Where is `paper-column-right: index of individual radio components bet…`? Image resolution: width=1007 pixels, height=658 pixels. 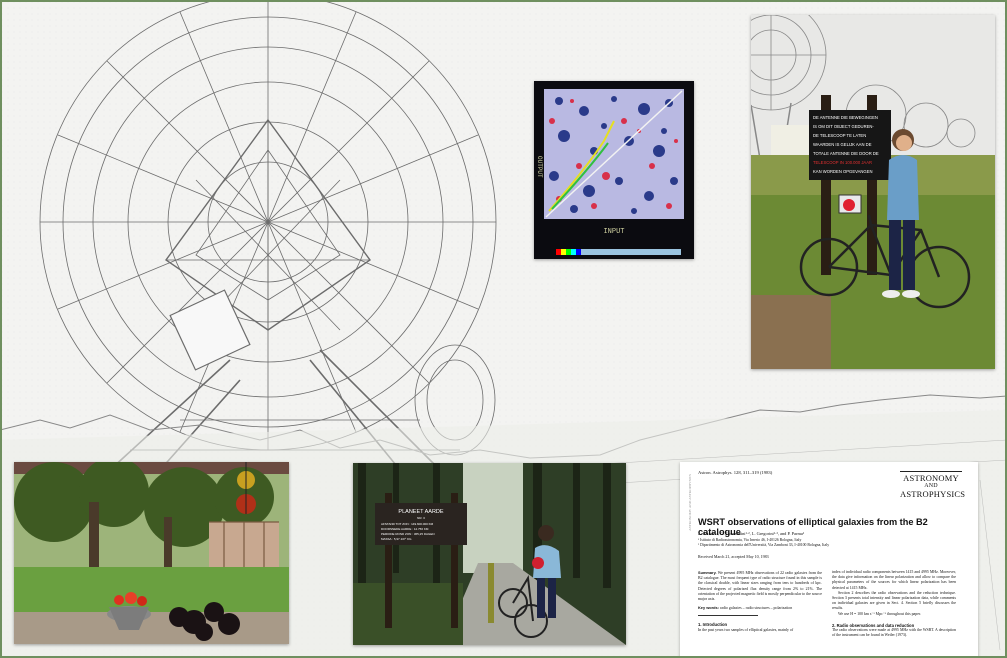
paper-column-right: index of individual radio components bet… is located at coordinates (894, 604).